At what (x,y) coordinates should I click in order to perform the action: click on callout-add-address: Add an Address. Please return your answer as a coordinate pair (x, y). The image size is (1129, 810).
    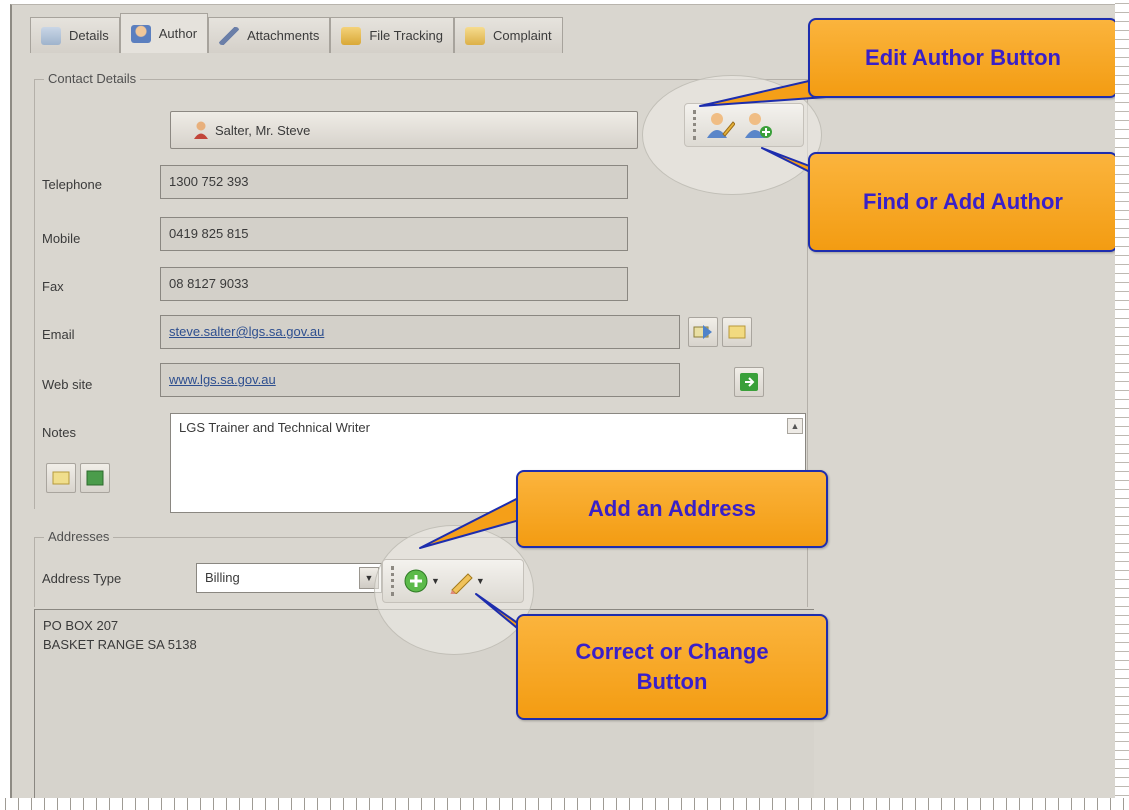
    Looking at the image, I should click on (672, 509).